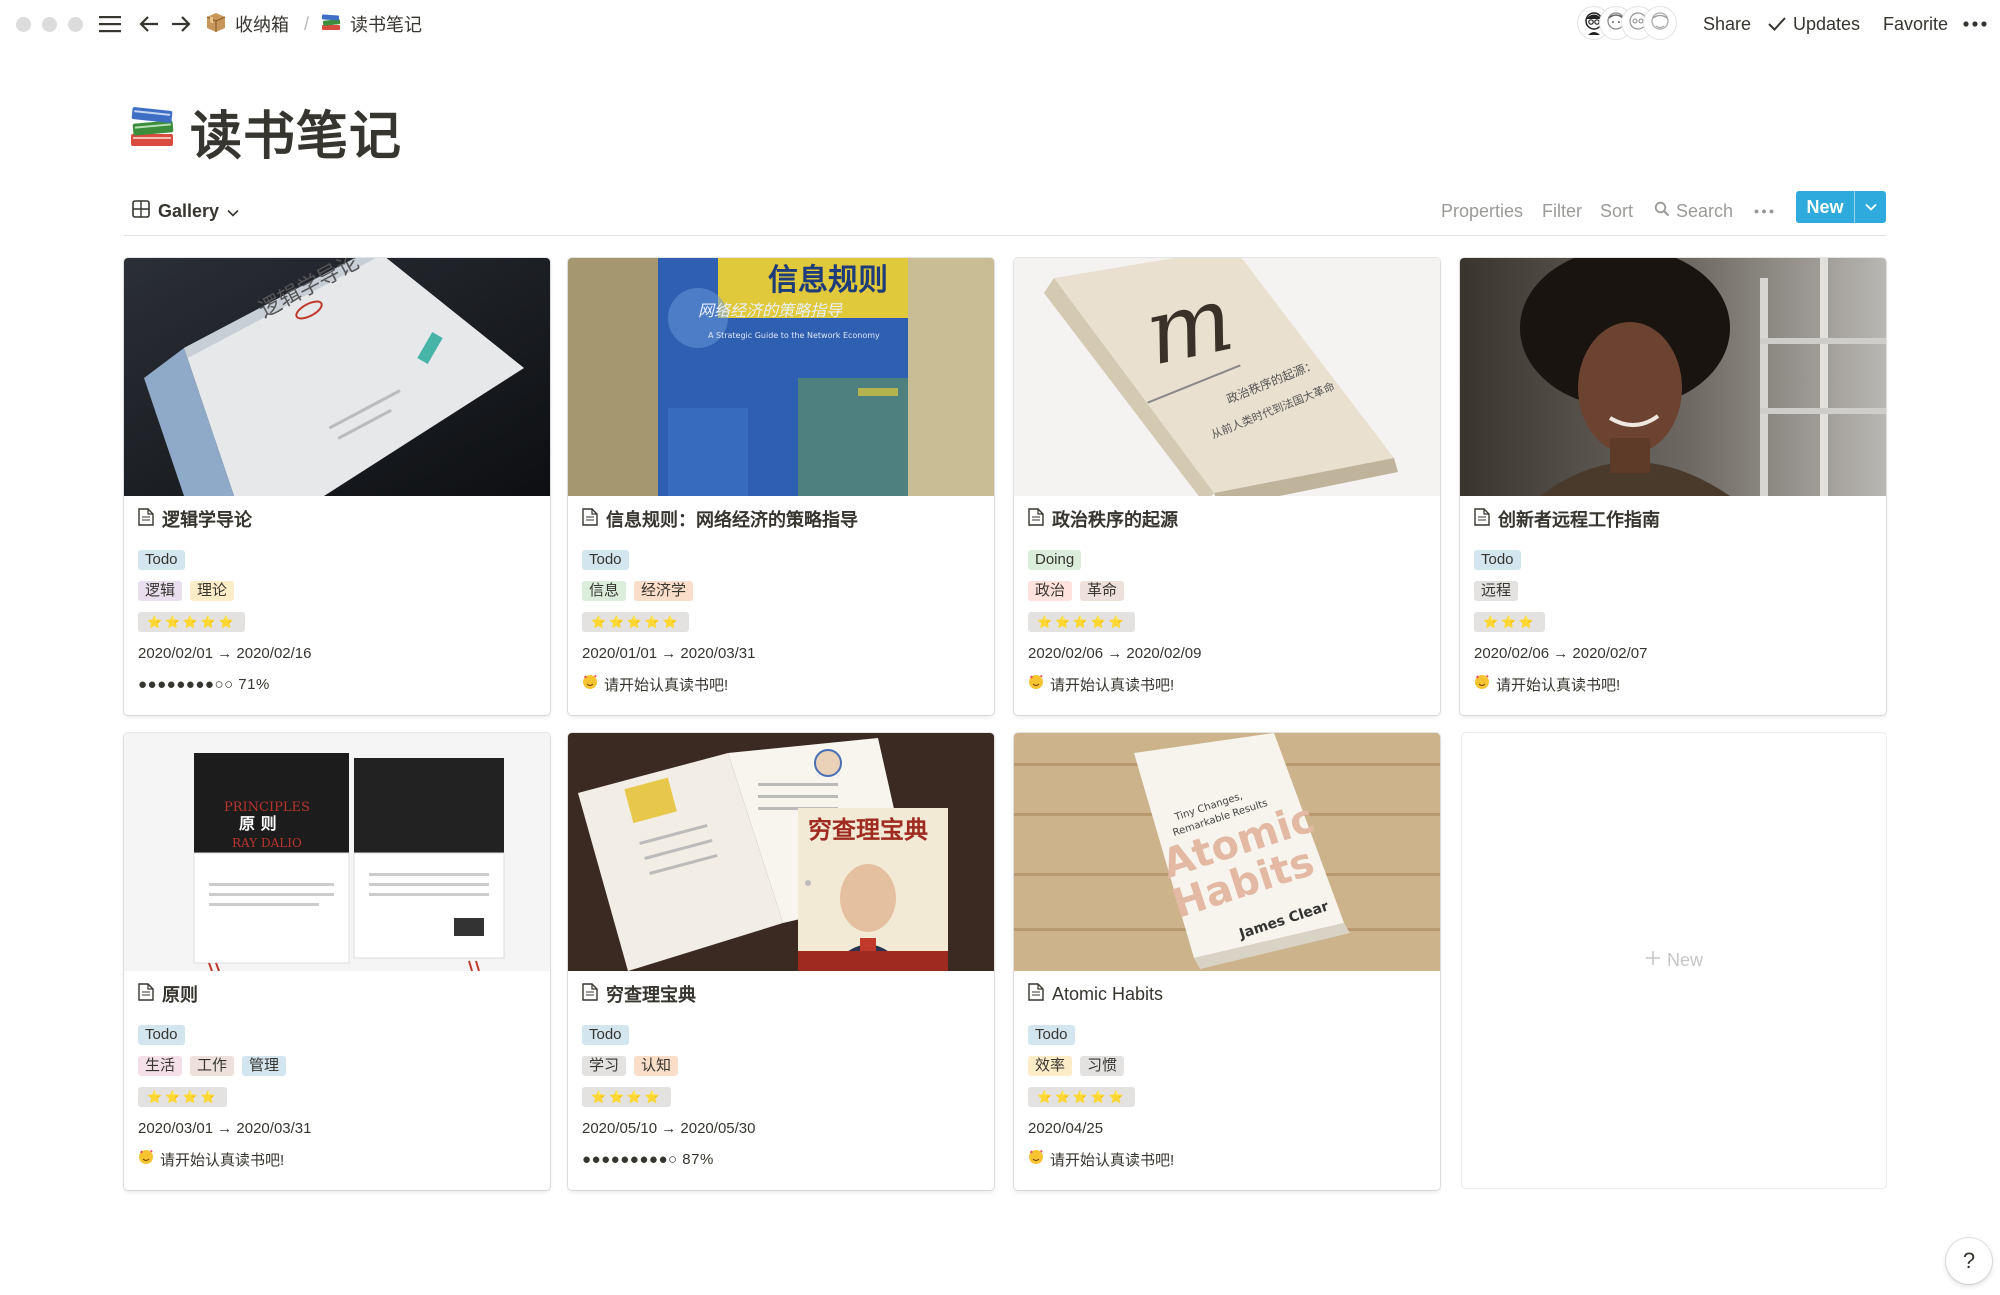 The width and height of the screenshot is (2000, 1295). What do you see at coordinates (110, 24) in the screenshot?
I see `menu-icon` at bounding box center [110, 24].